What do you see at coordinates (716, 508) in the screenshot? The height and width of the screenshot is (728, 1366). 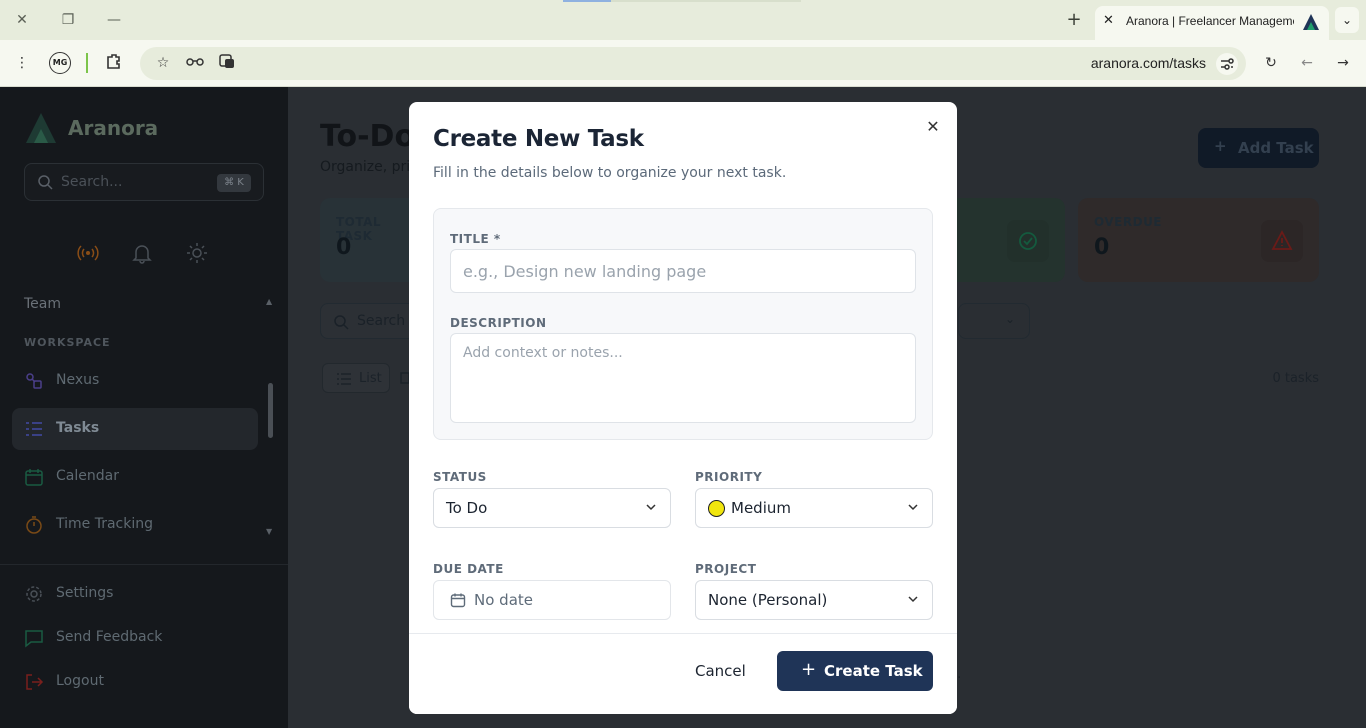 I see `priority-medium-icon` at bounding box center [716, 508].